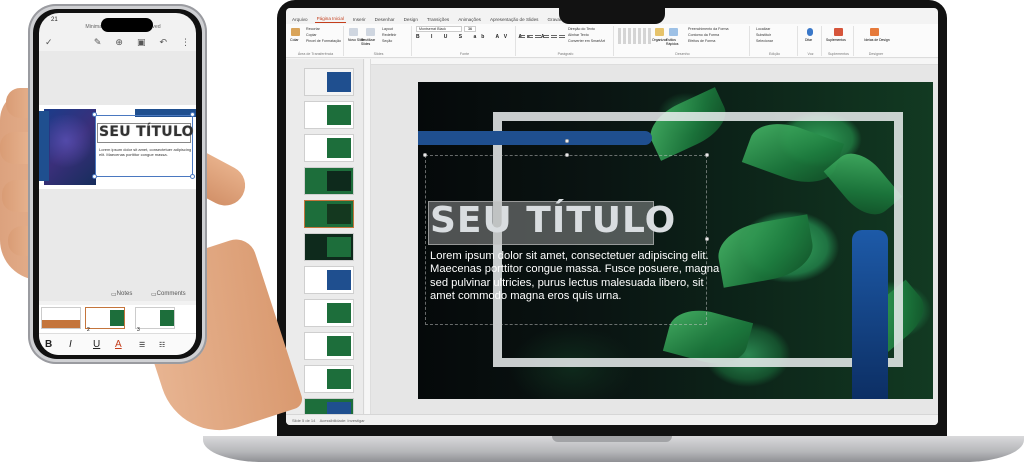 The height and width of the screenshot is (465, 1024). Describe the element at coordinates (329, 181) in the screenshot. I see `slide-thumbnail: 4` at that location.